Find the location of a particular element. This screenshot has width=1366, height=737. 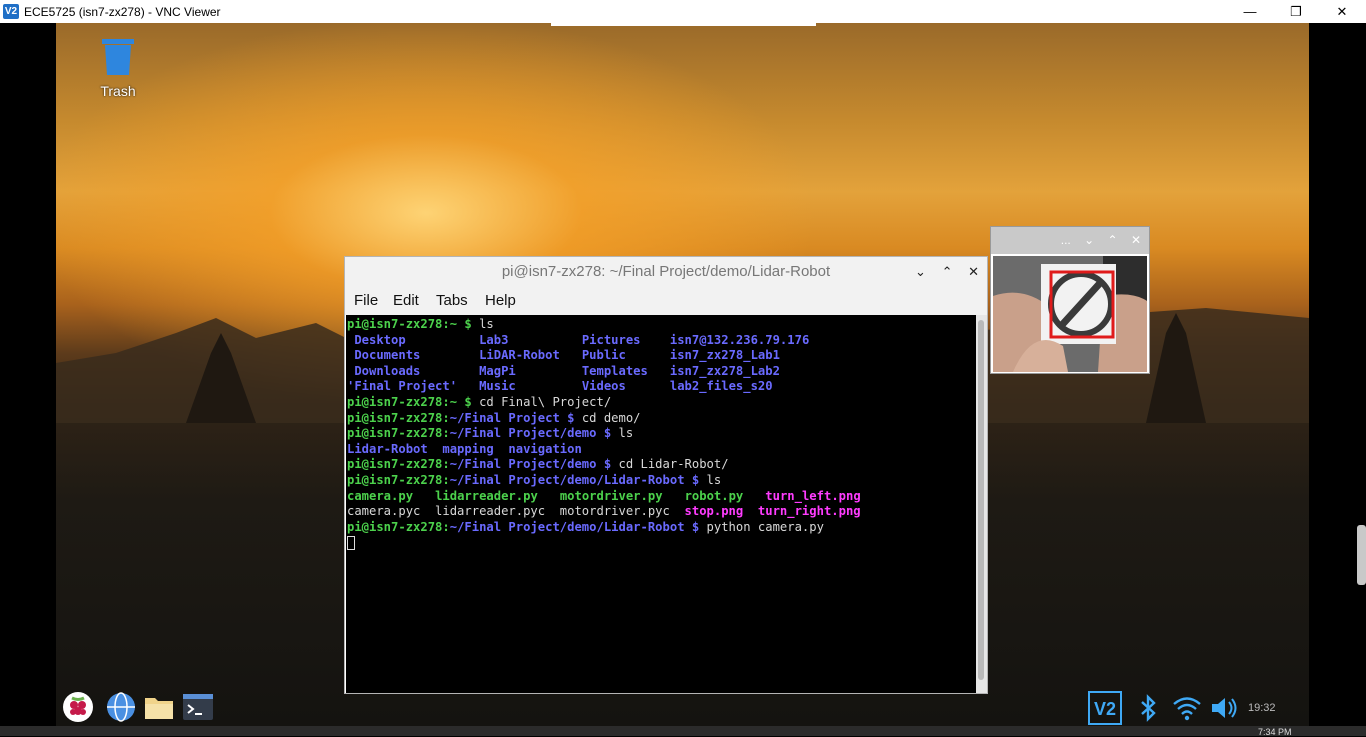

terminal-close-button: ✕ is located at coordinates (973, 271).